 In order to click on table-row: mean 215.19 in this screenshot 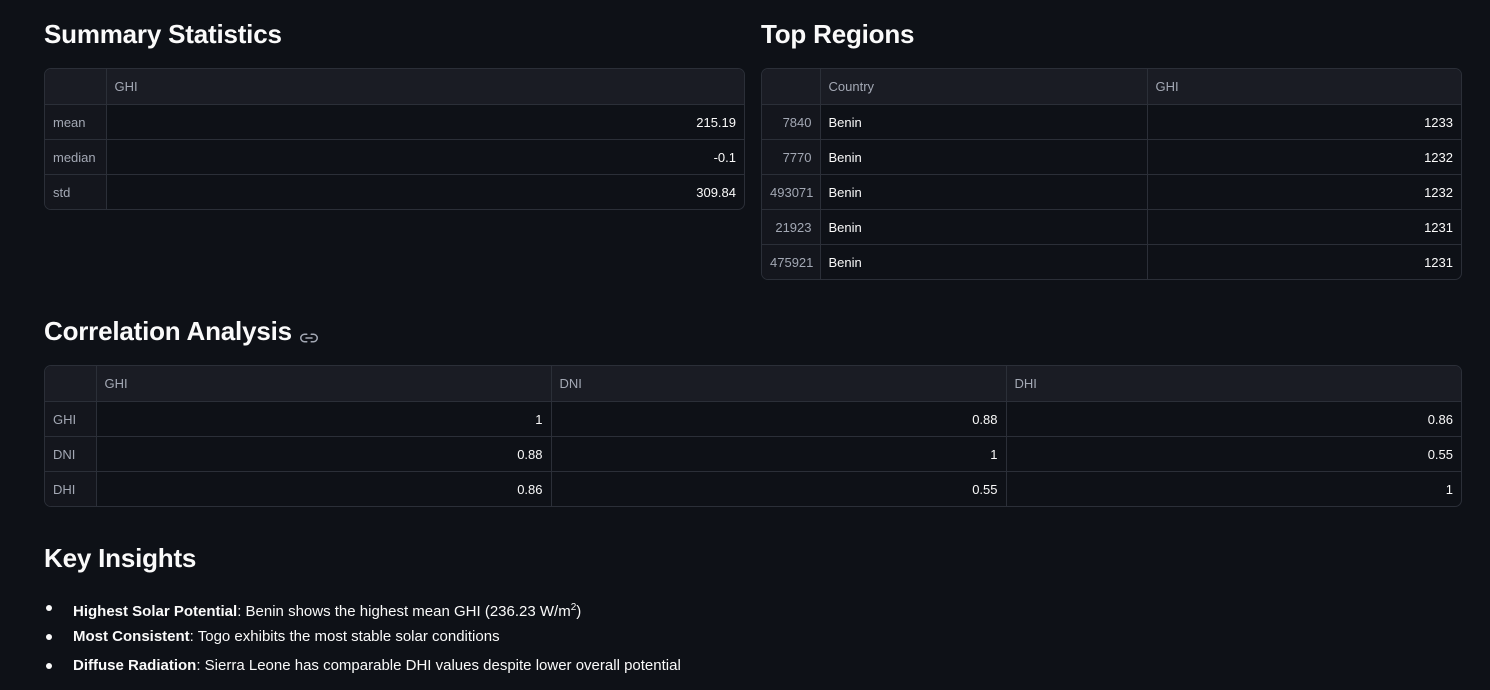, I will do `click(394, 122)`.